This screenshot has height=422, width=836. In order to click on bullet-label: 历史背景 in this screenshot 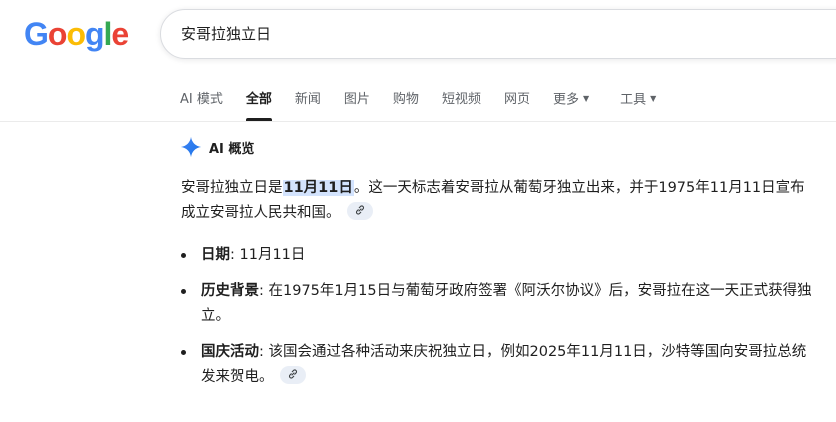, I will do `click(230, 291)`.